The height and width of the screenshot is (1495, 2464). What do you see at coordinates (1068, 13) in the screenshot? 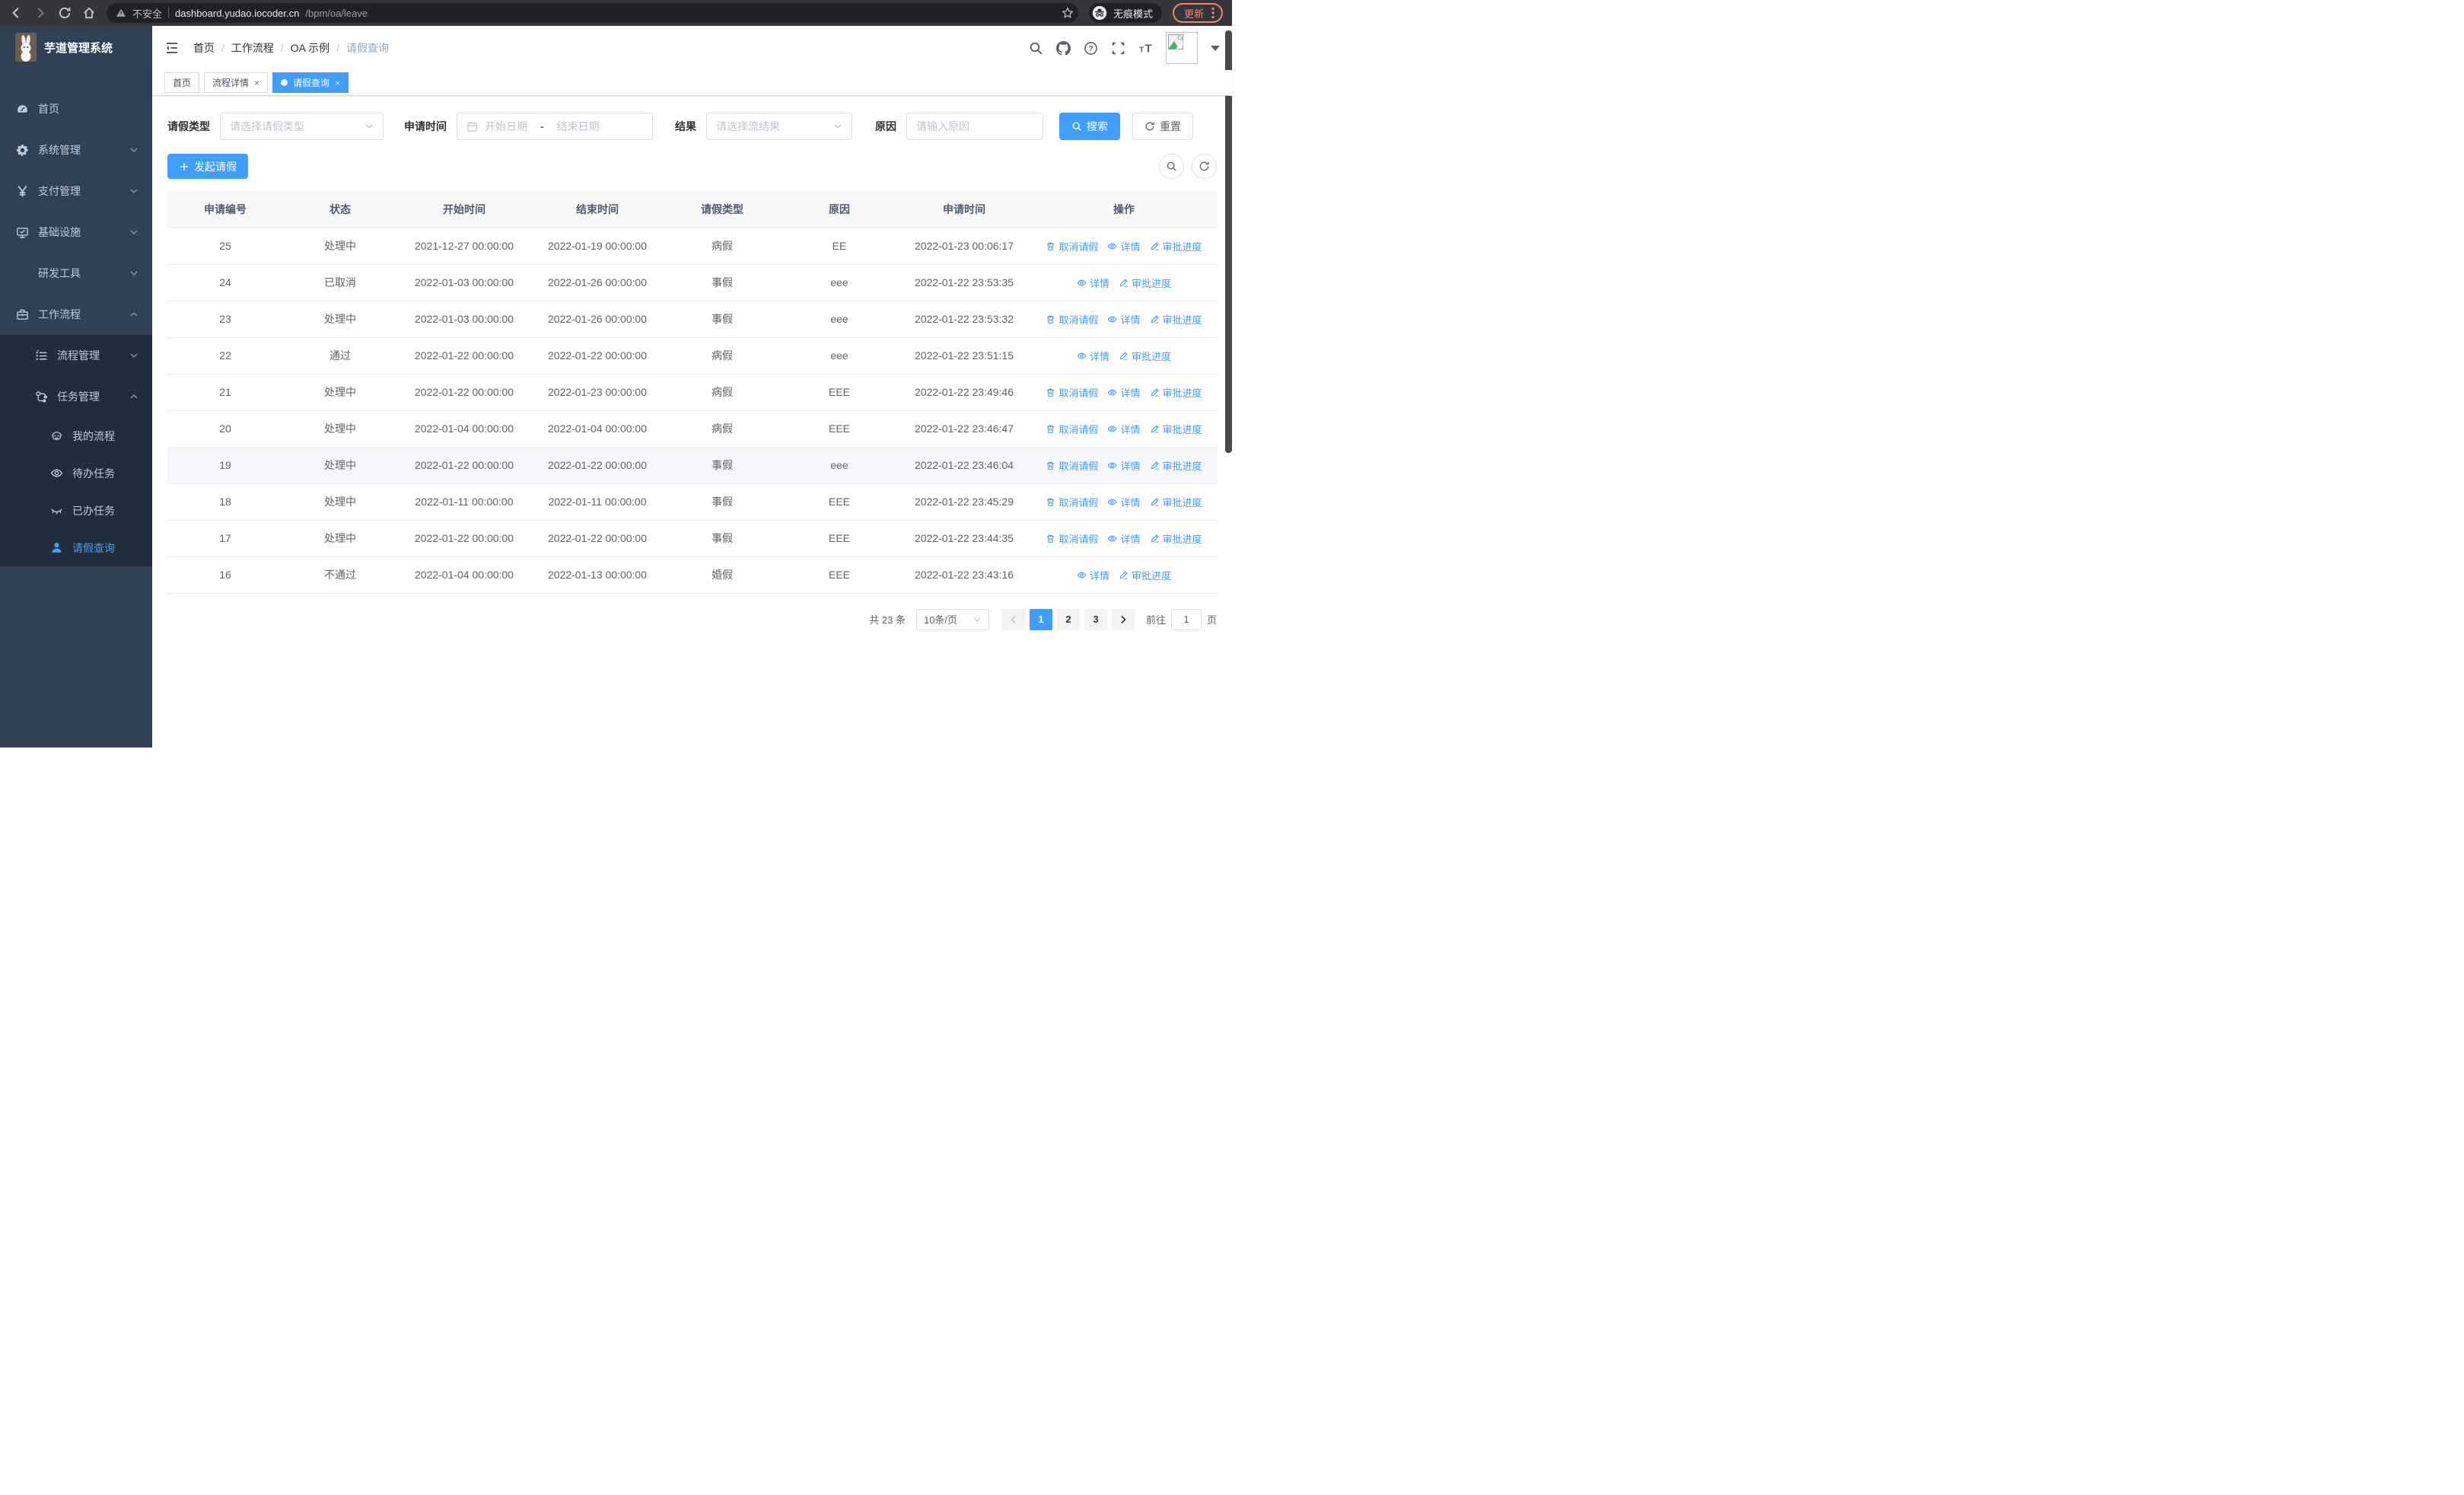
I see `bookmark-star-icon` at bounding box center [1068, 13].